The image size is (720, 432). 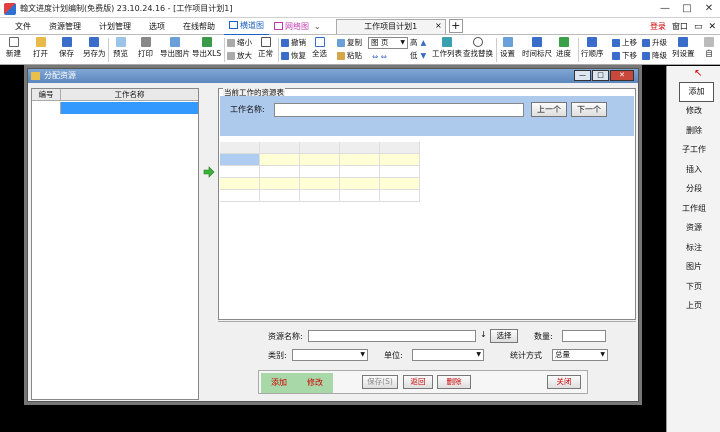 I want to click on new-button: 新建, so click(x=13, y=47).